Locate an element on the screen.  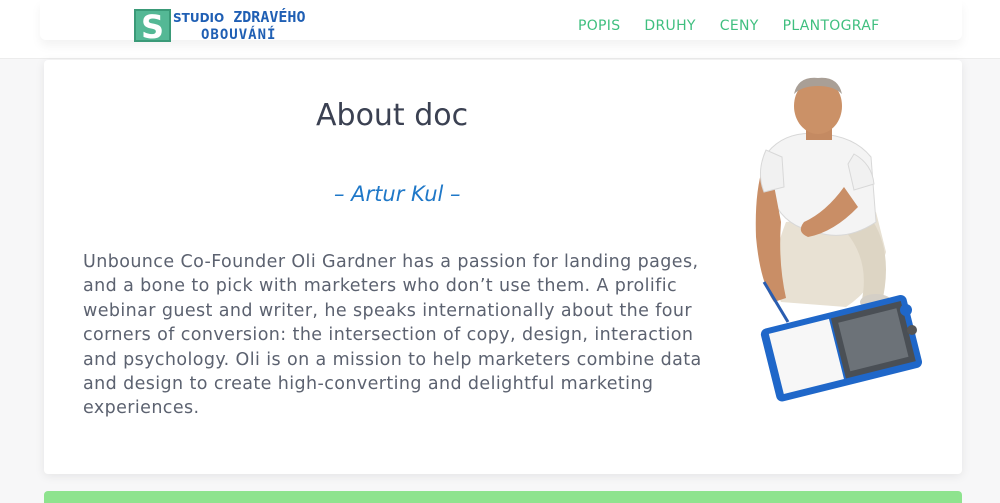
doctor-name: – Artur Kul – is located at coordinates (397, 194).